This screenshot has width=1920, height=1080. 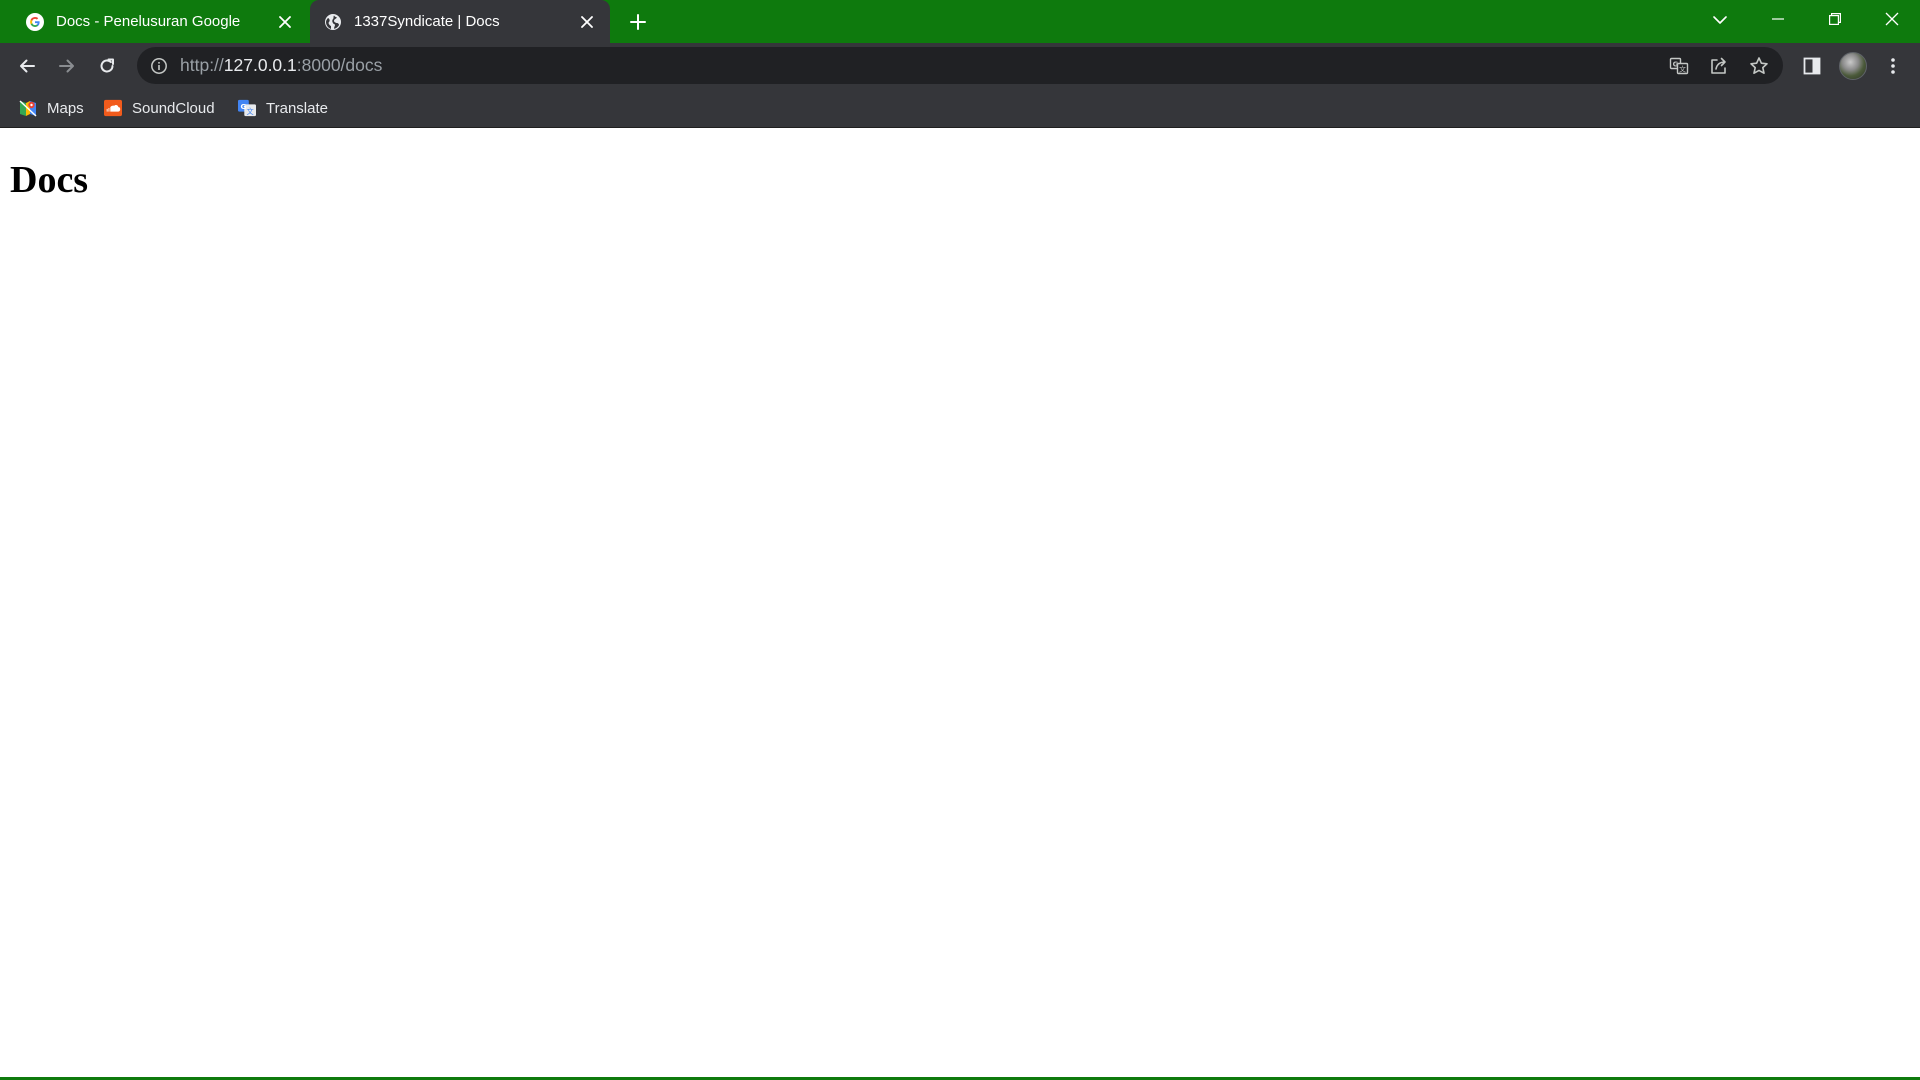 I want to click on window-controls, so click(x=1834, y=19).